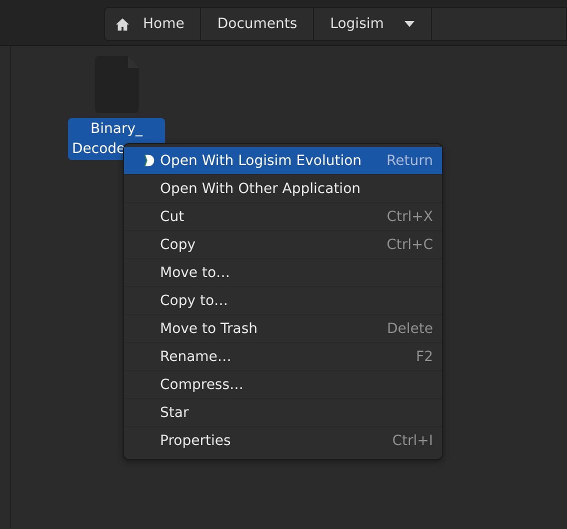  I want to click on menu-item: Properties Ctrl+I, so click(283, 440).